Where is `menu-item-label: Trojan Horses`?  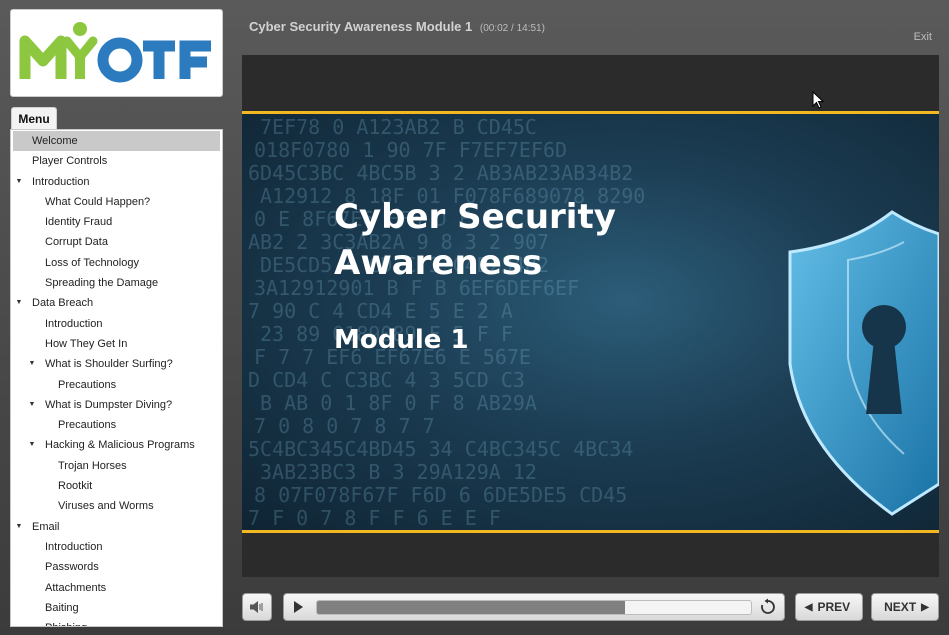 menu-item-label: Trojan Horses is located at coordinates (92, 465).